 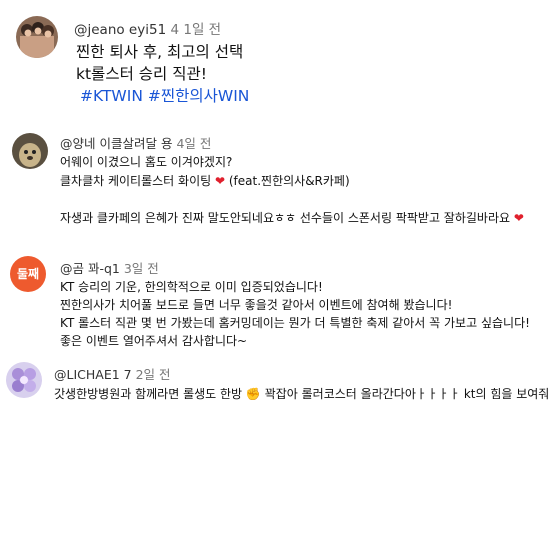 I want to click on flower-photo-avatar-icon, so click(x=24, y=380).